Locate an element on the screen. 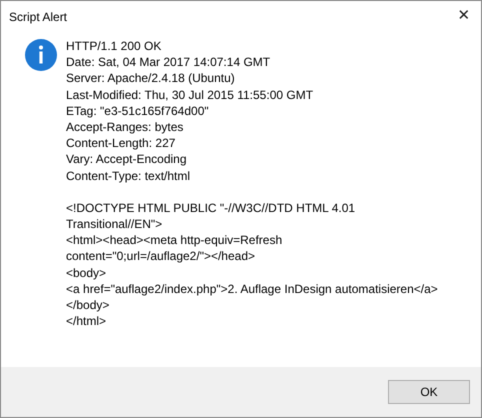  info-icon is located at coordinates (41, 55).